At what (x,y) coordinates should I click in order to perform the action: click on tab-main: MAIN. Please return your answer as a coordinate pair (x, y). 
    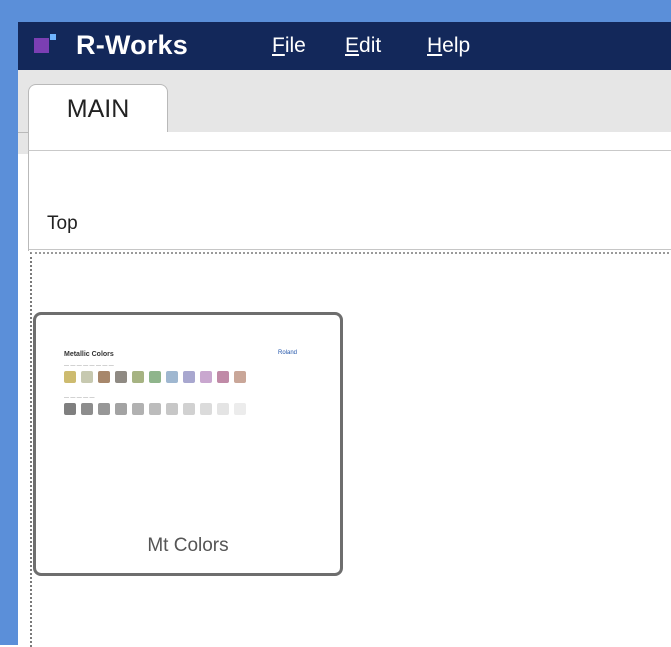
    Looking at the image, I should click on (98, 108).